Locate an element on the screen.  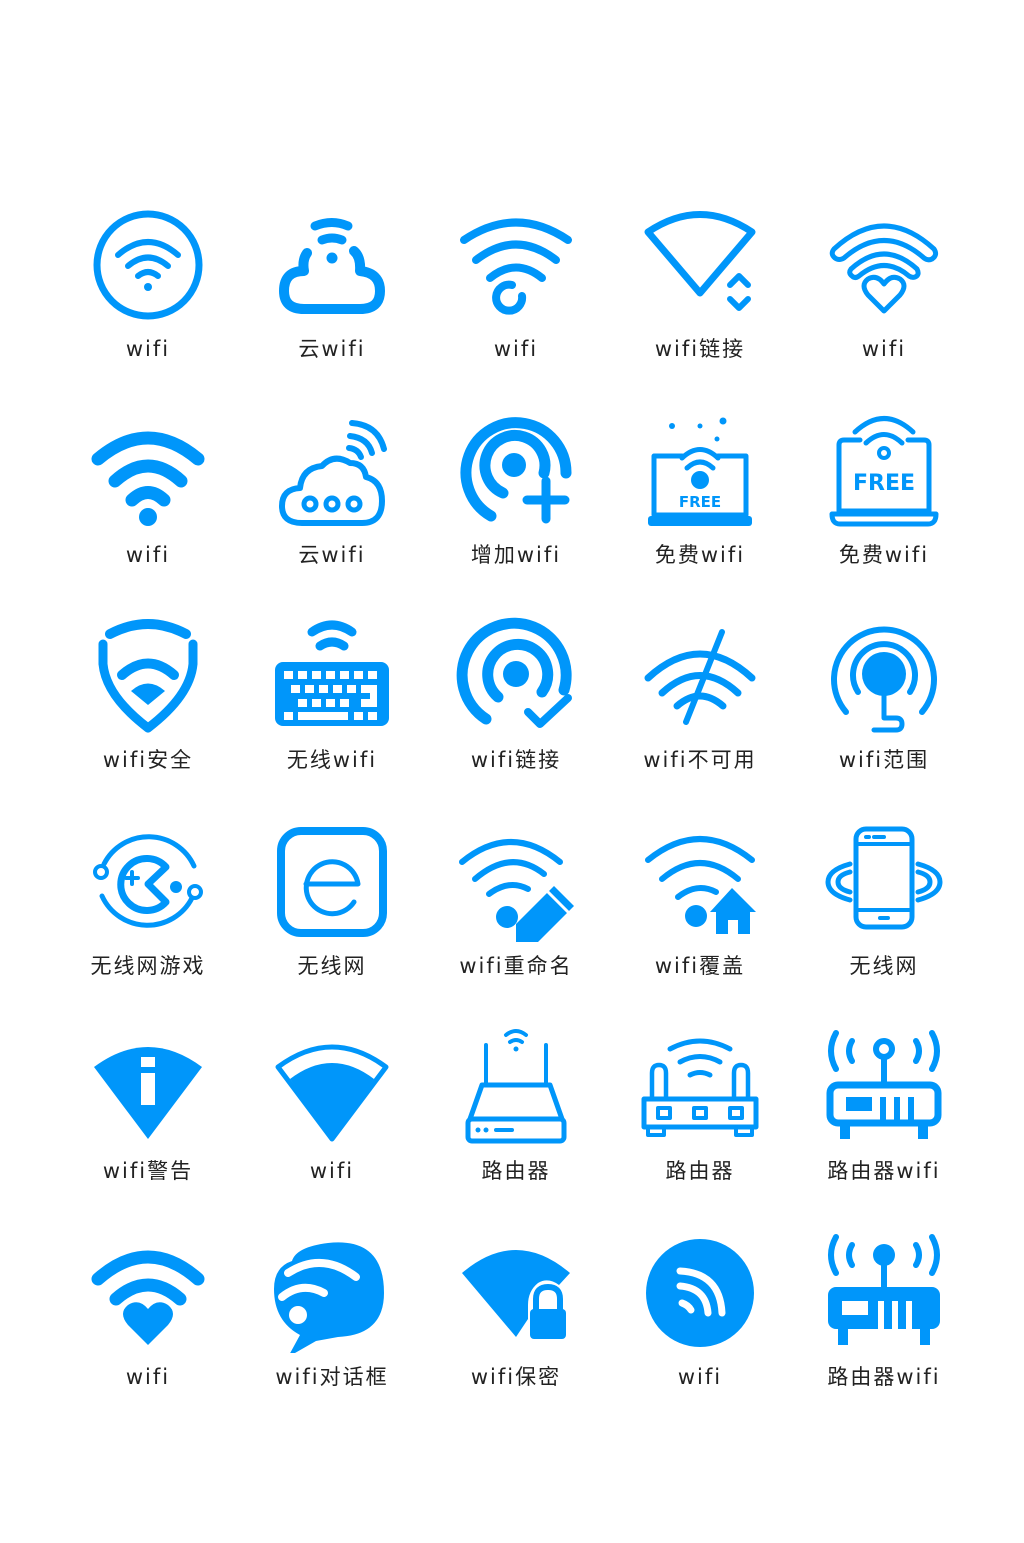
icon-label: wifi重命名 is located at coordinates (516, 965).